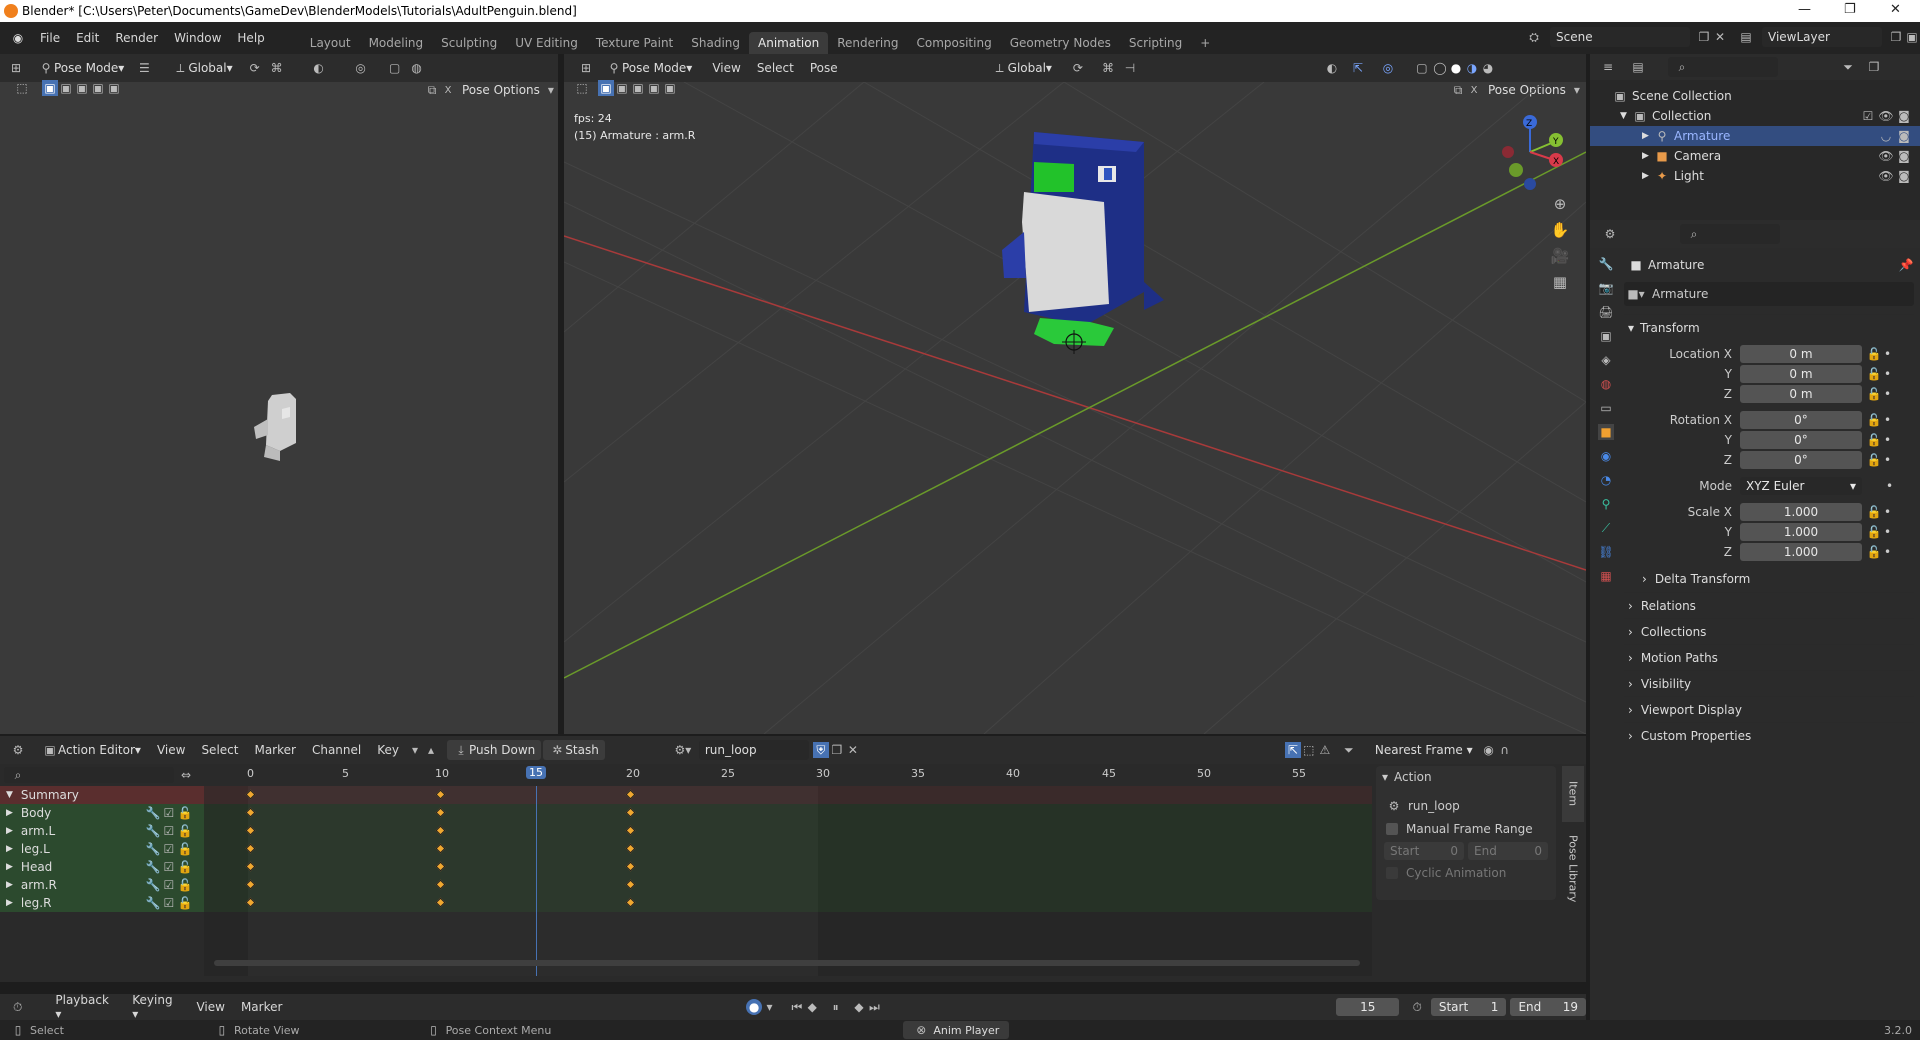 The image size is (1920, 1040). I want to click on object-datablock-field: ■▾ Armature, so click(1769, 294).